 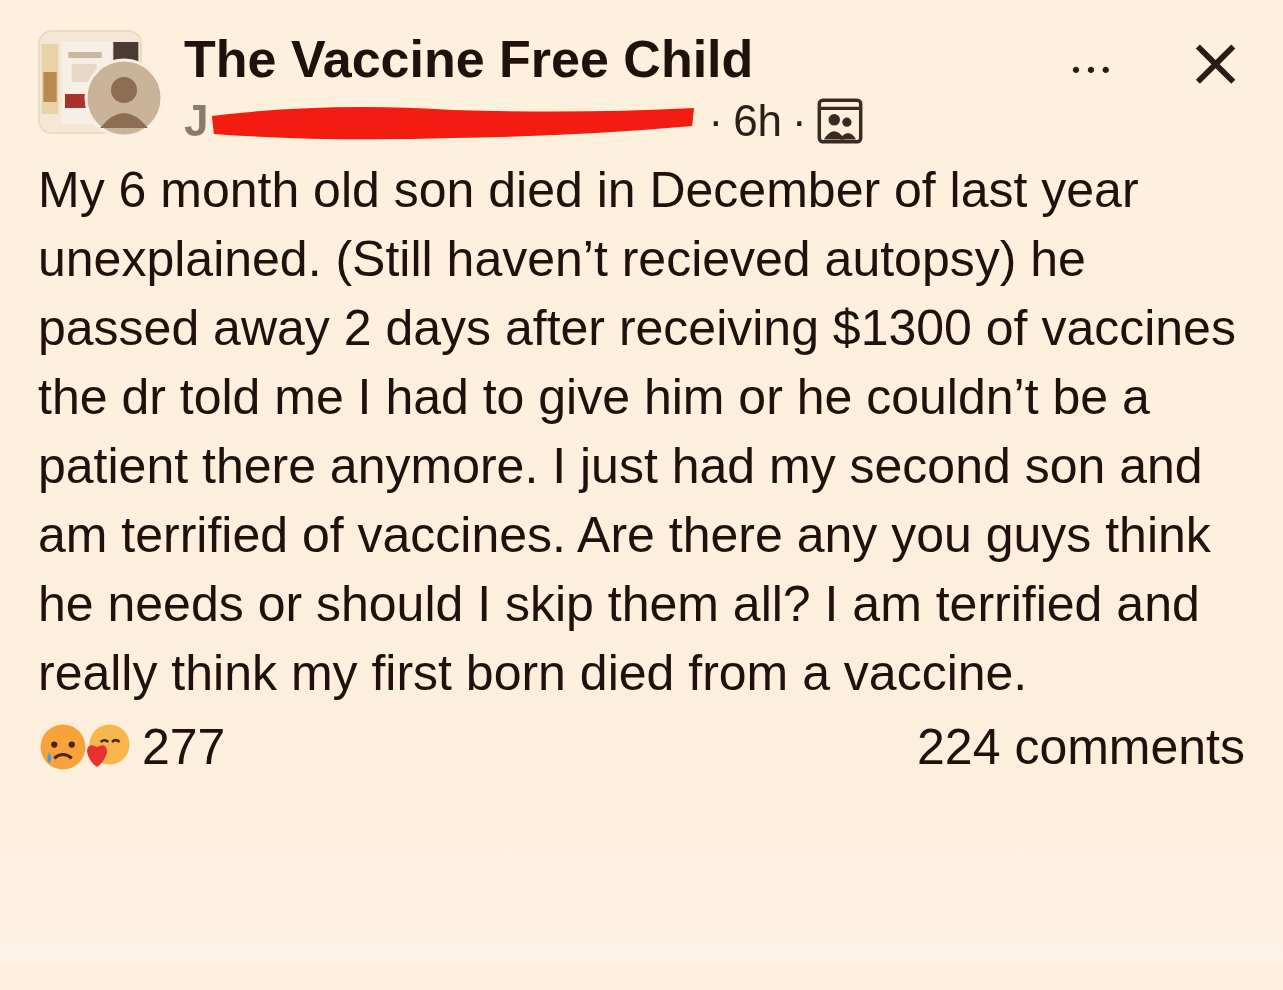 I want to click on group-audience-icon, so click(x=839, y=121).